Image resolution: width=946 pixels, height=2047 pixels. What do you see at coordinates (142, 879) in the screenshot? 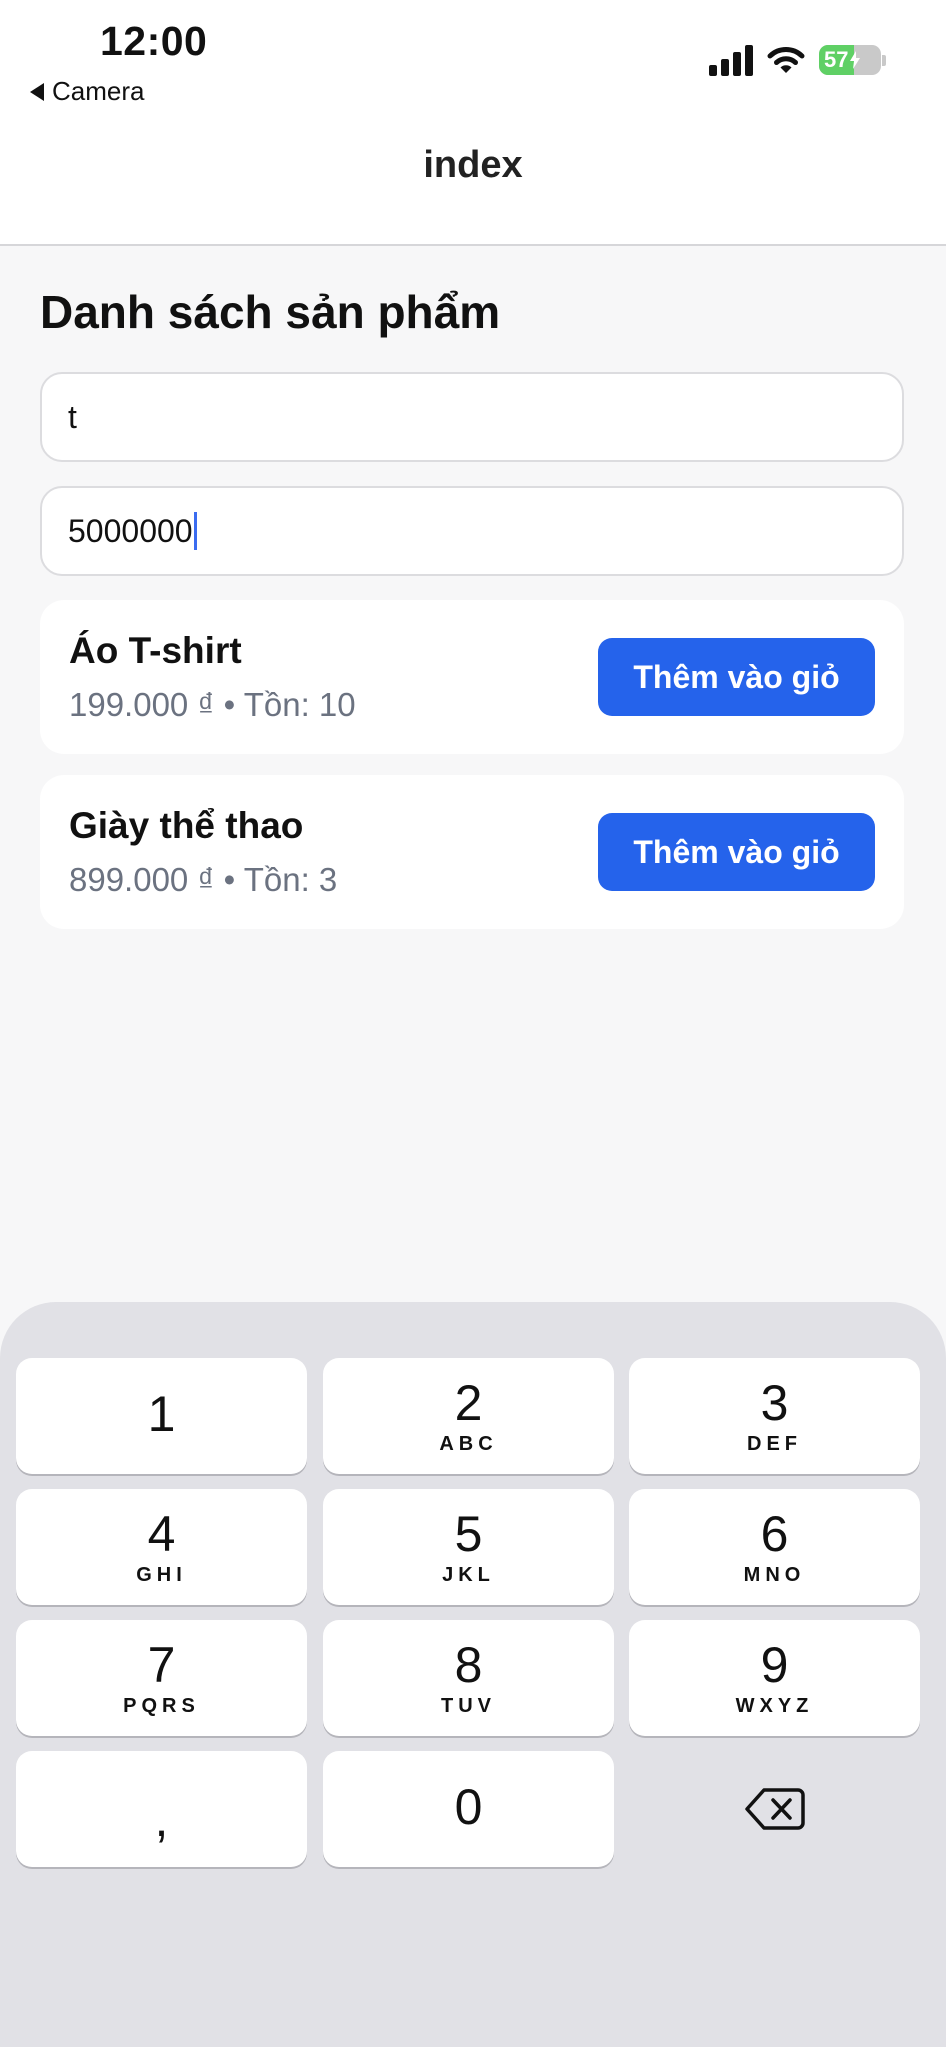
I see `product-price: 899.000 ₫` at bounding box center [142, 879].